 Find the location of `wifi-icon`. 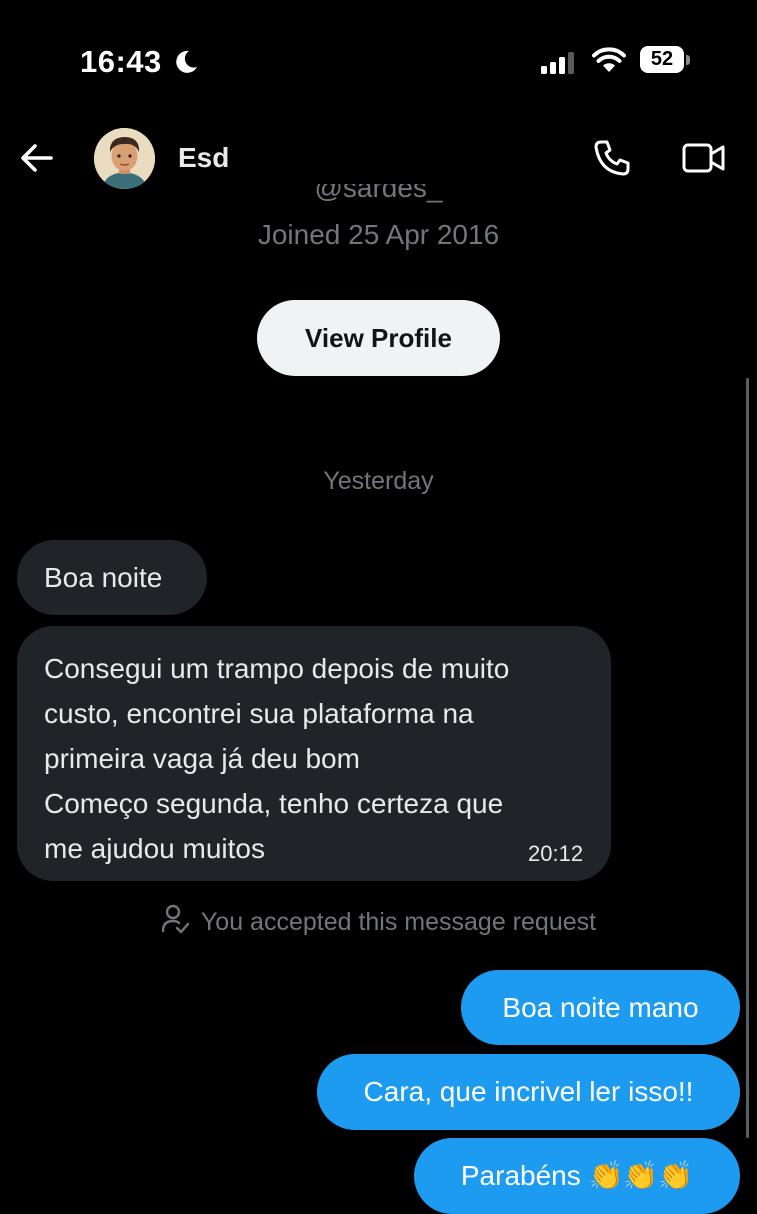

wifi-icon is located at coordinates (609, 59).